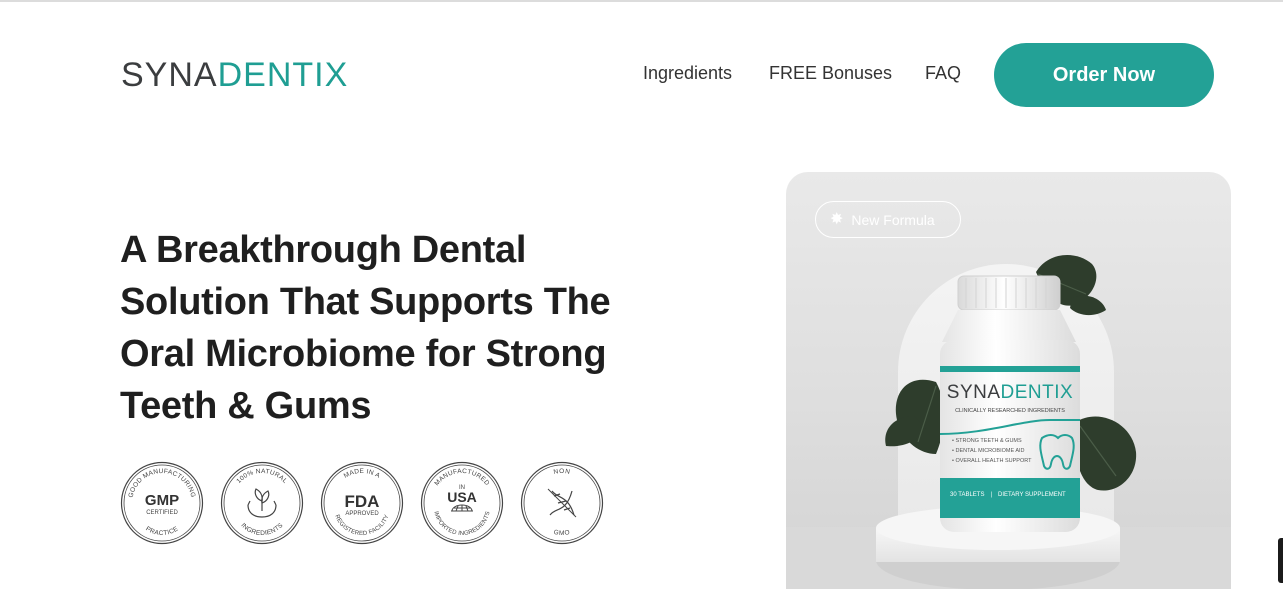  I want to click on fda-badge-sub-text: APPROVED, so click(362, 514).